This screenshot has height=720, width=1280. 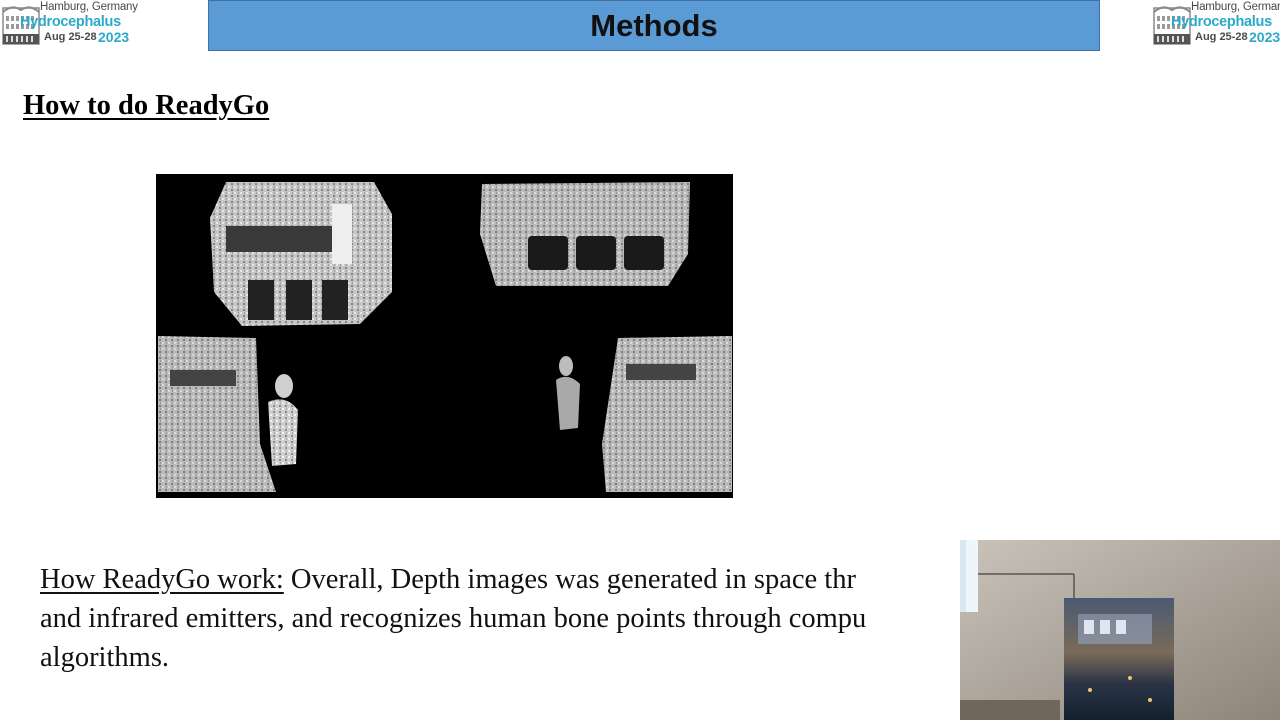 I want to click on presenter-webcam-overlay, so click(x=1120, y=630).